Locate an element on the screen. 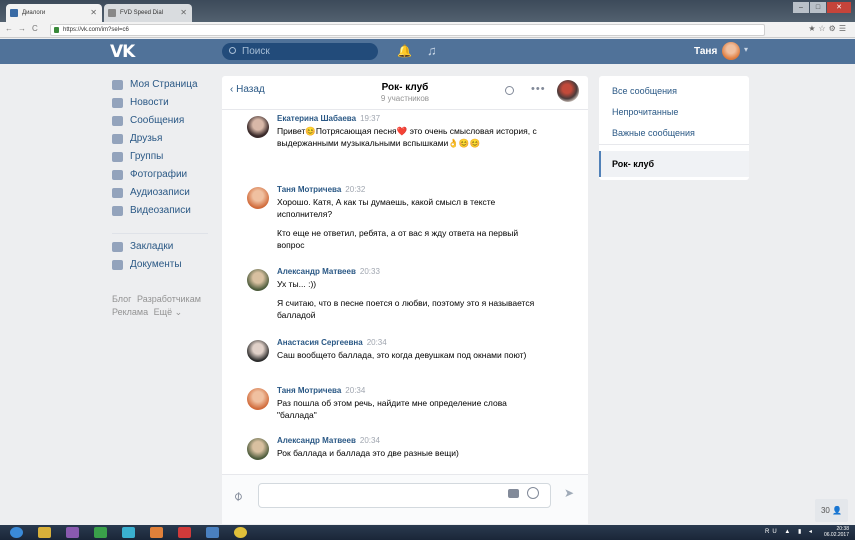 The height and width of the screenshot is (540, 855). message-text: Ух ты... :)) is located at coordinates (297, 284).